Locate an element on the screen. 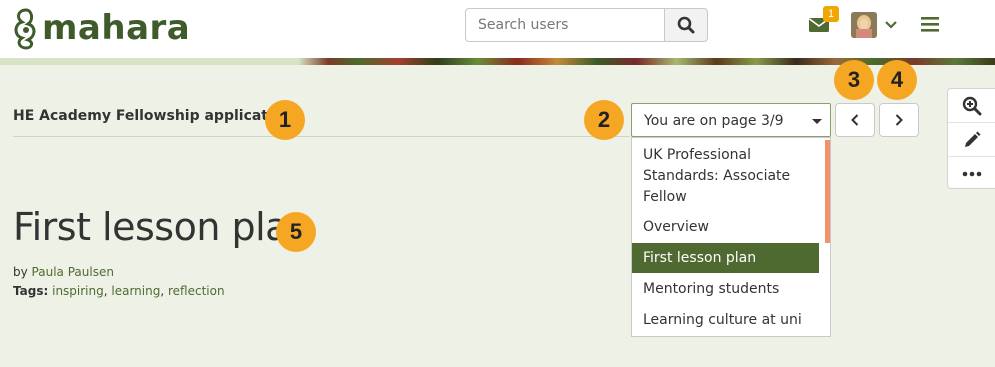 The image size is (995, 367). dropdown-option: Mentoring students is located at coordinates (725, 289).